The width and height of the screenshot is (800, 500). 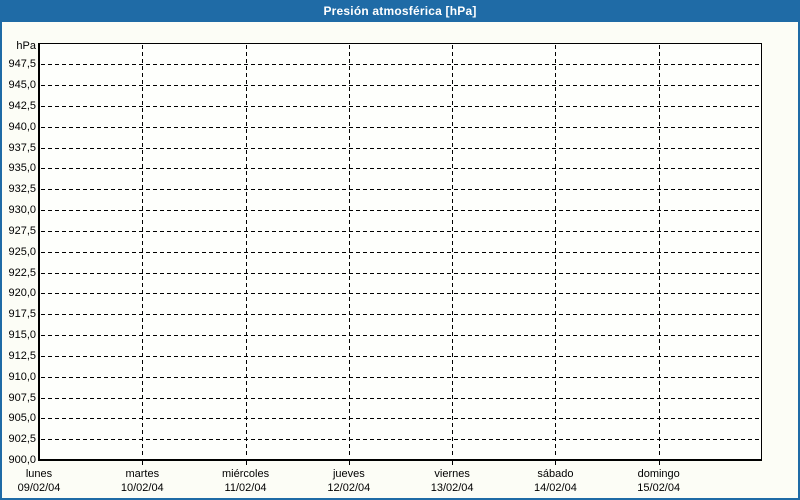 I want to click on y-tick-label: 907,5, so click(x=22, y=397).